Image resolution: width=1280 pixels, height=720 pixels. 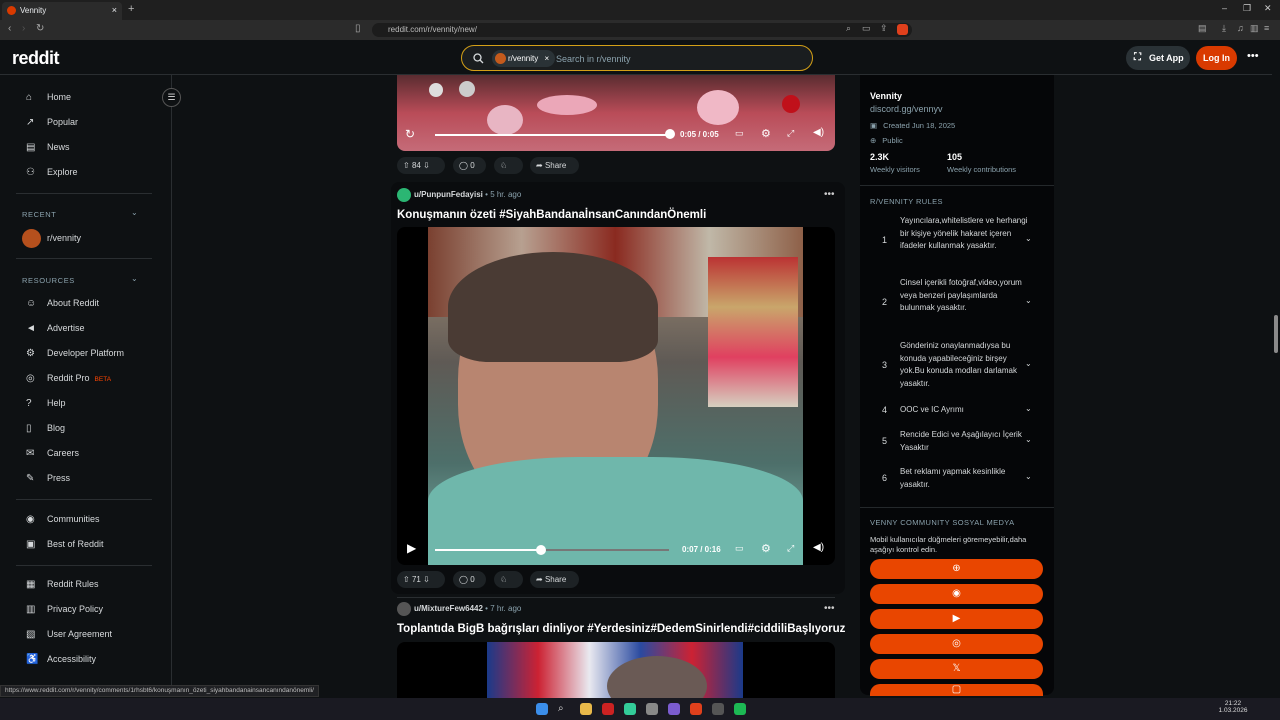 I want to click on reddit-logo: reddit, so click(x=36, y=58).